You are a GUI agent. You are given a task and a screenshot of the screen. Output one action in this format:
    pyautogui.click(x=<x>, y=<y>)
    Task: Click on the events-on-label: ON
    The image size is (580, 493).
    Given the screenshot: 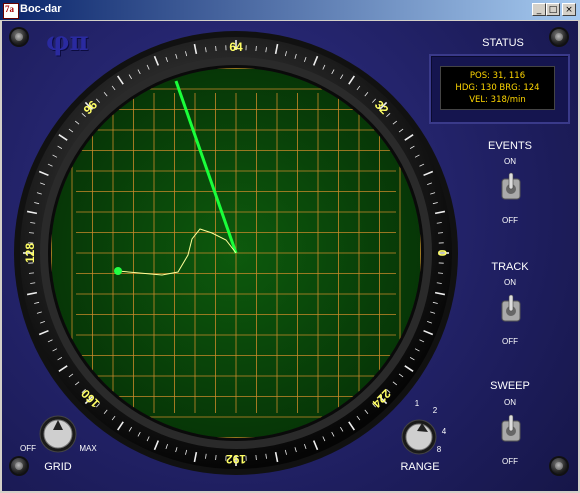 What is the action you would take?
    pyautogui.click(x=510, y=161)
    